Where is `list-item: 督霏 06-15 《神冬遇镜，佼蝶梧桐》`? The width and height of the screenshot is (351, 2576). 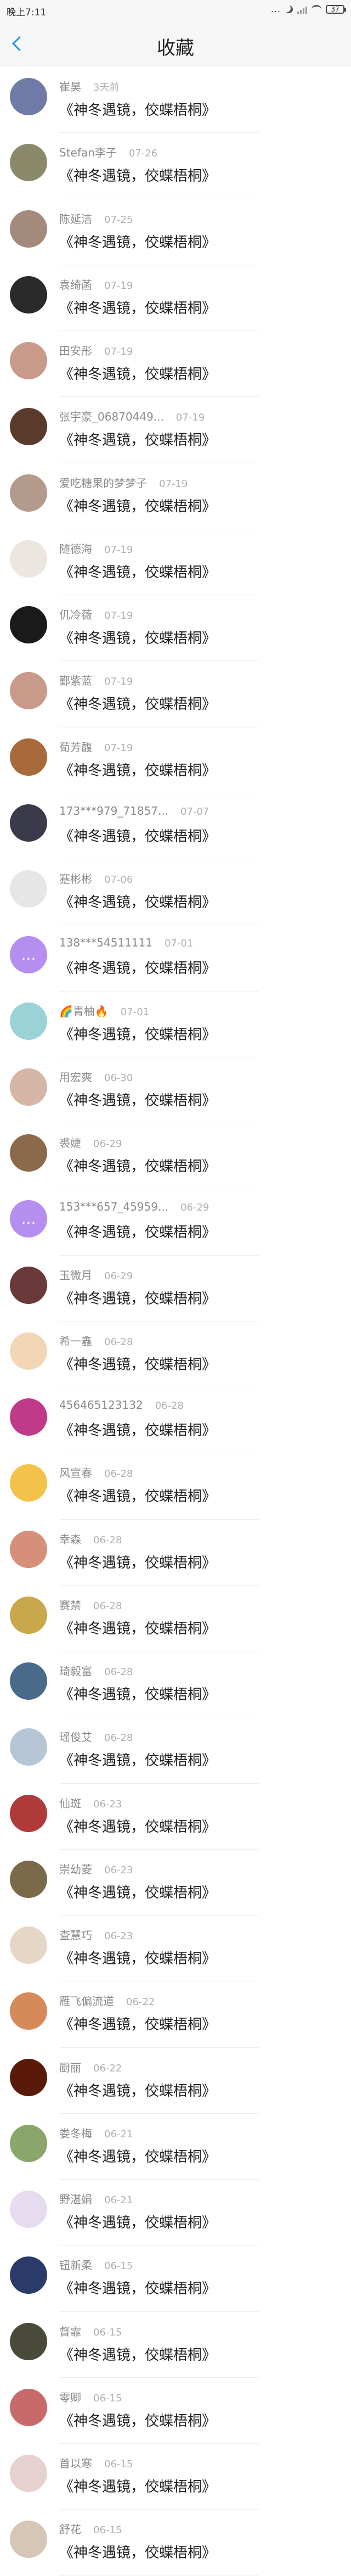 list-item: 督霏 06-15 《神冬遇镜，佼蝶梧桐》 is located at coordinates (175, 2345).